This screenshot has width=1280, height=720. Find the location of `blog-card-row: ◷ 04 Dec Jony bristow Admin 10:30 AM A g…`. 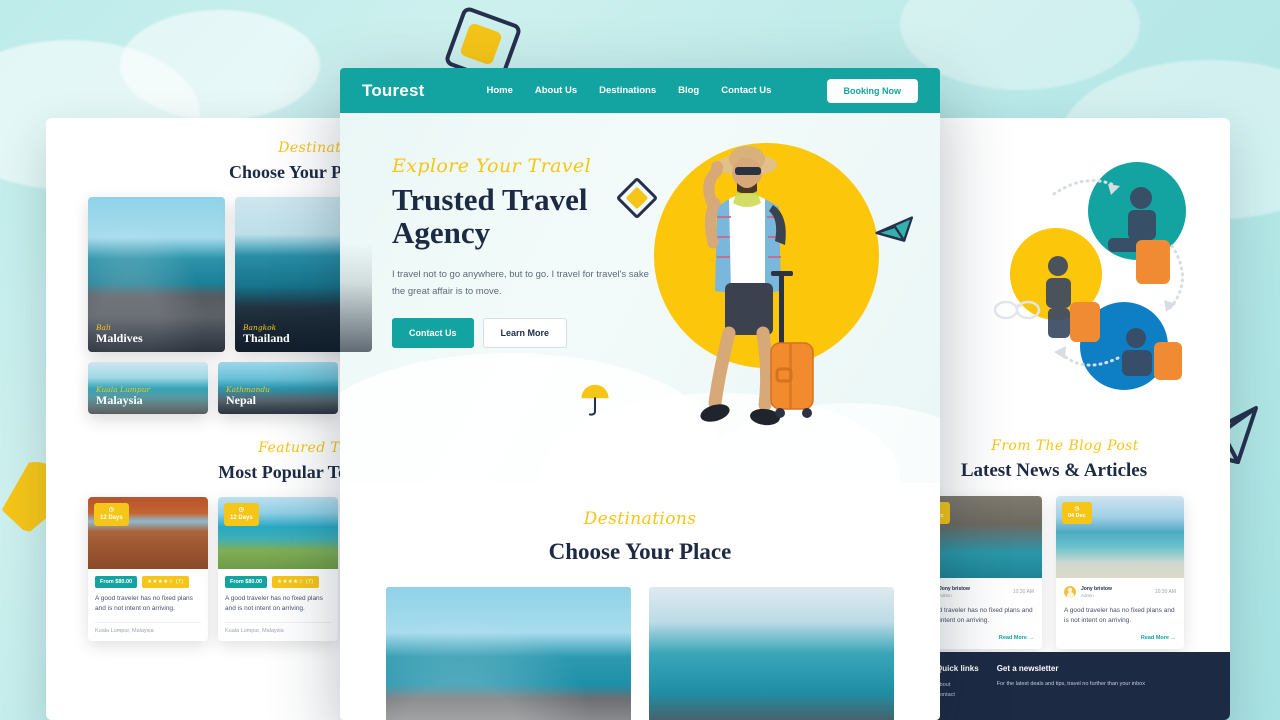

blog-card-row: ◷ 04 Dec Jony bristow Admin 10:30 AM A g… is located at coordinates (1065, 565).